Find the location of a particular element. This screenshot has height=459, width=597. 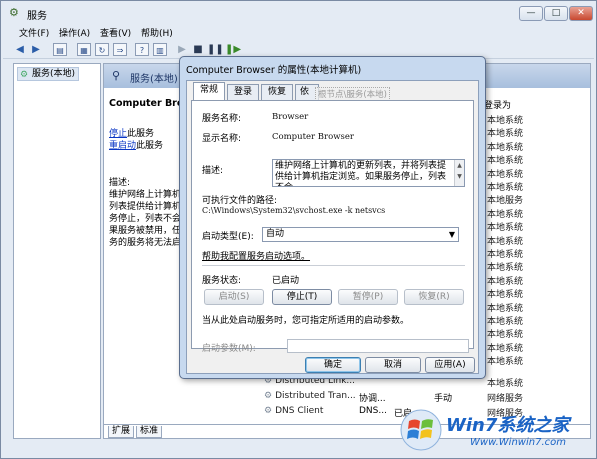

tree-item-services-local: ⚙ 服务(本地) is located at coordinates (48, 74).